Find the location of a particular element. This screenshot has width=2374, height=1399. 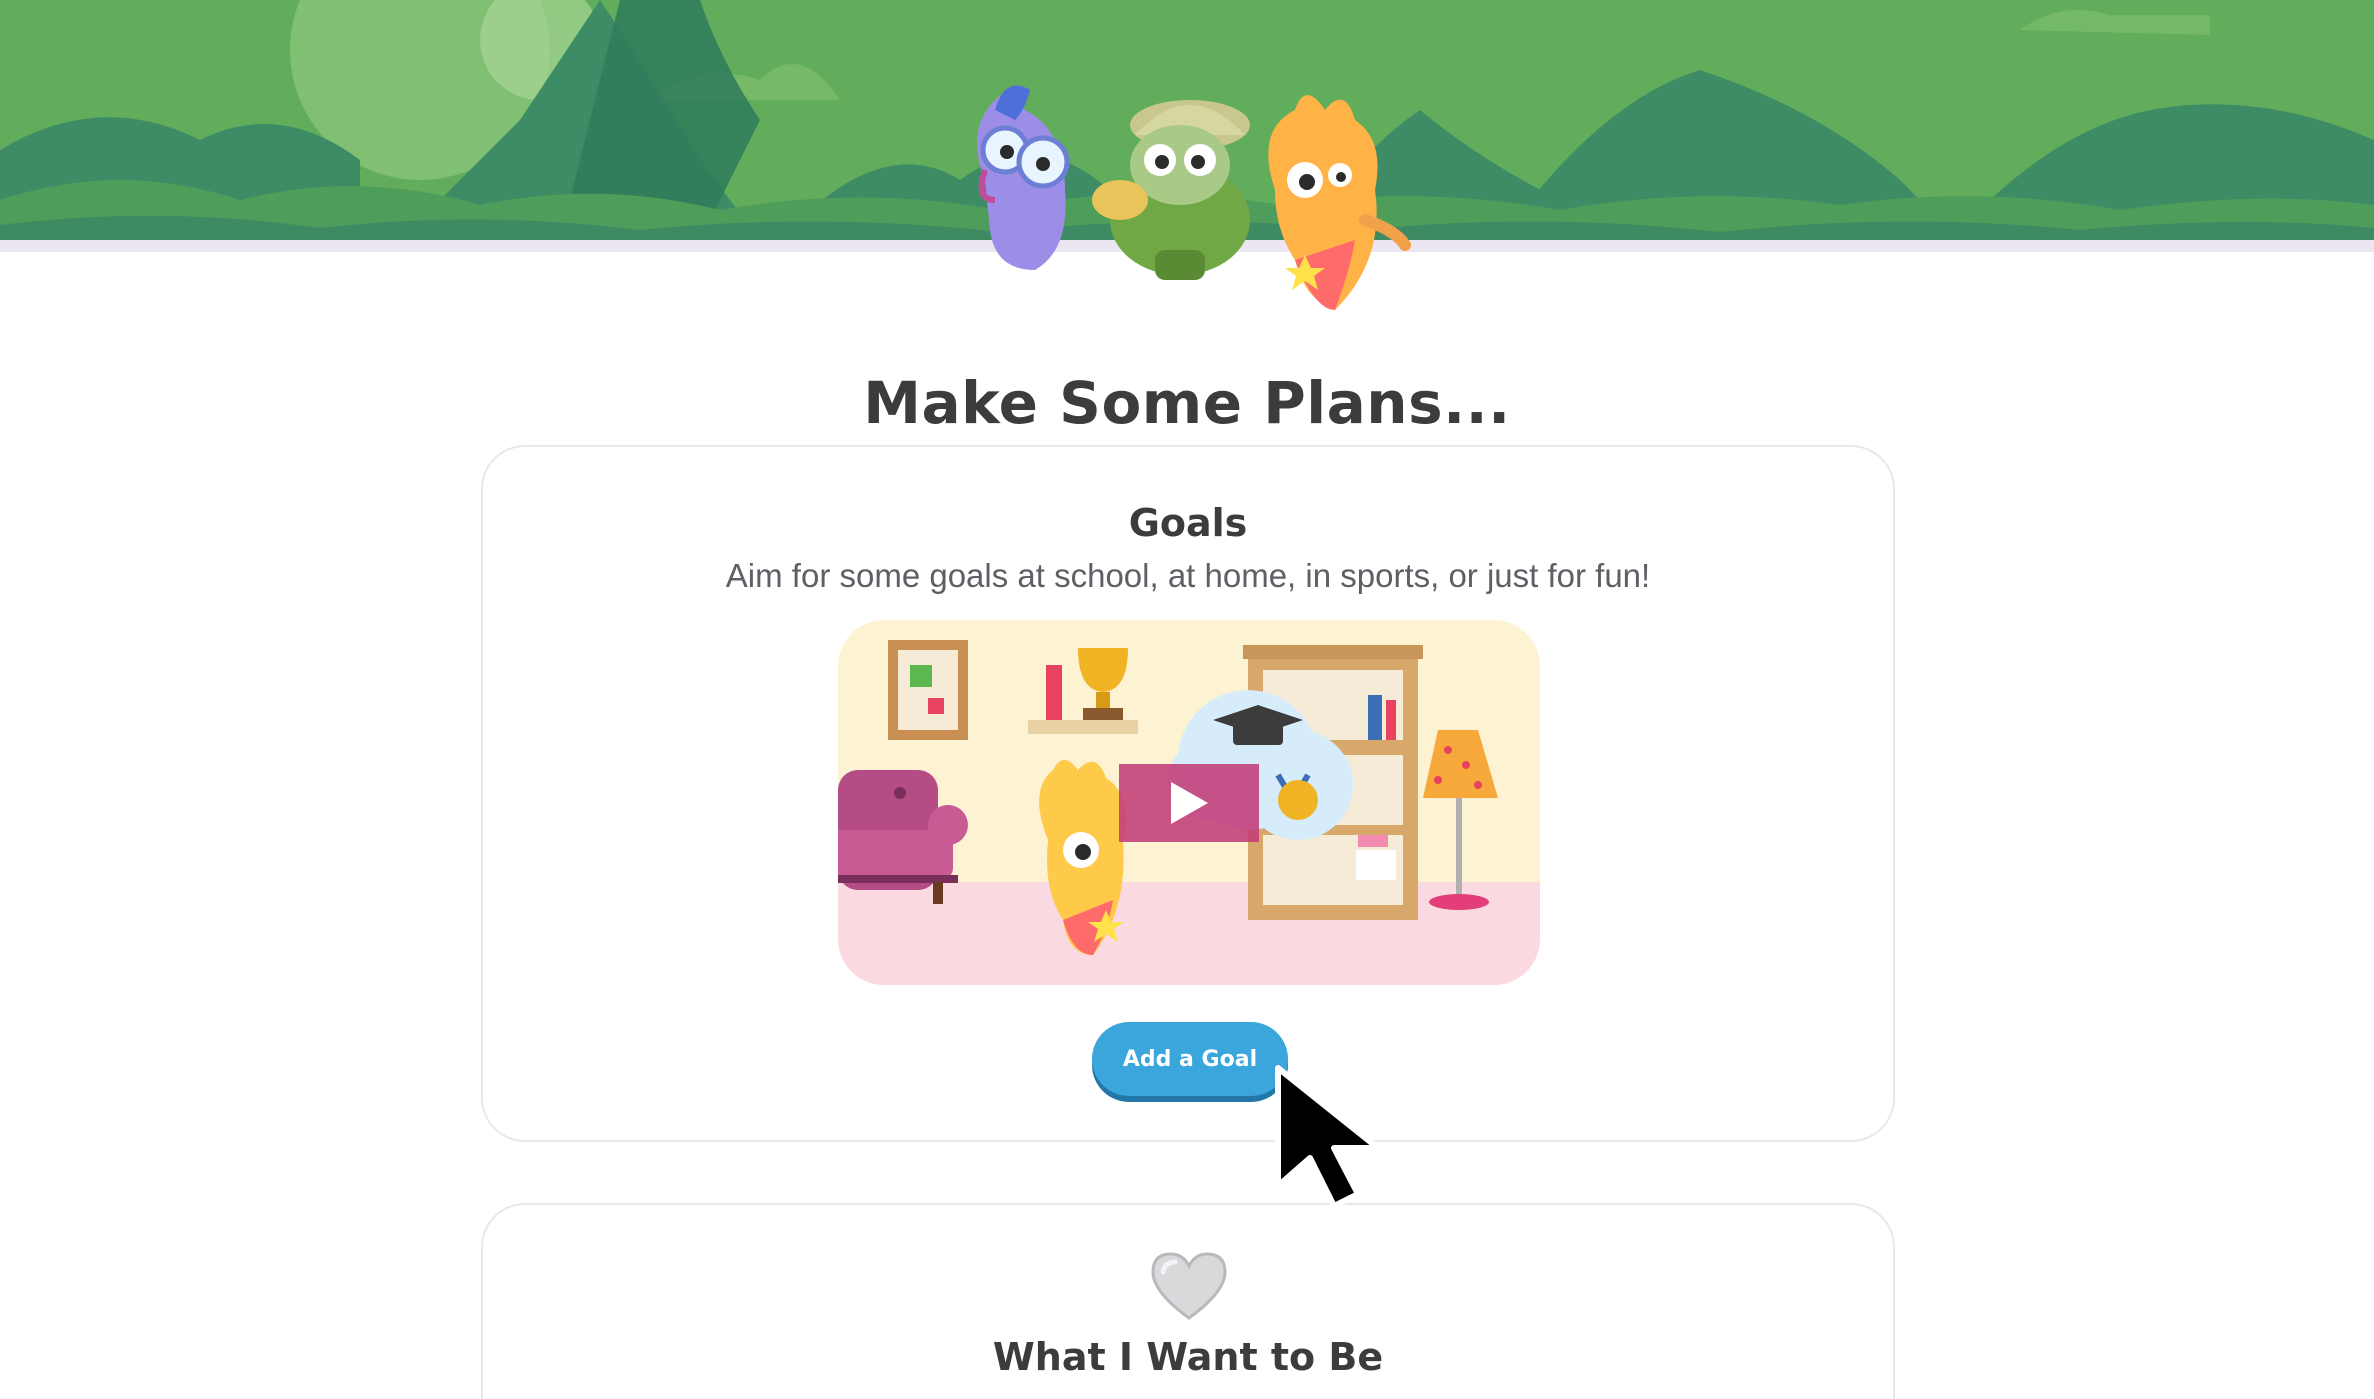

add-goal-button: Add a Goal is located at coordinates (1190, 1059).